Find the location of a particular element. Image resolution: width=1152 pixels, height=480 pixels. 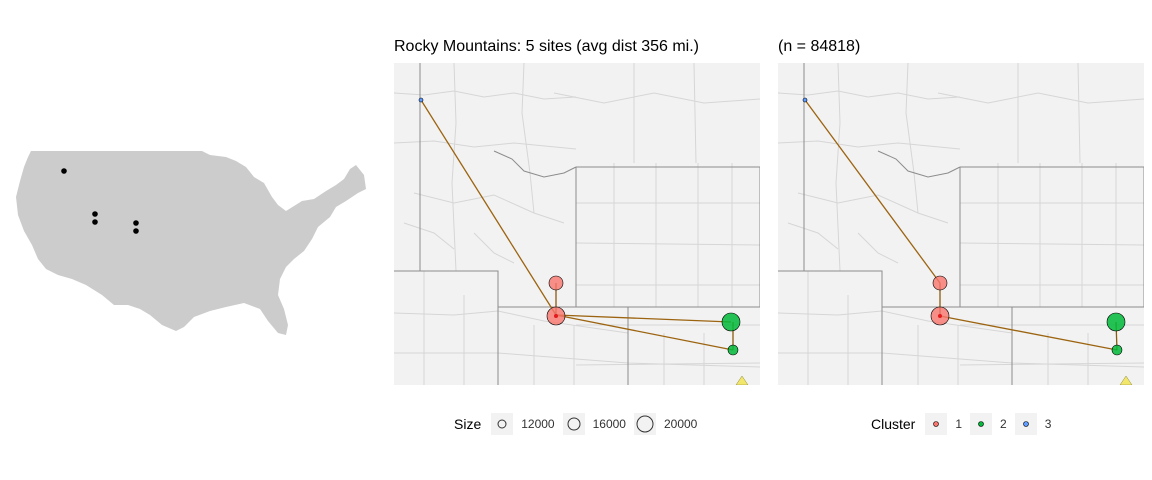

us-landmass is located at coordinates (191, 243).